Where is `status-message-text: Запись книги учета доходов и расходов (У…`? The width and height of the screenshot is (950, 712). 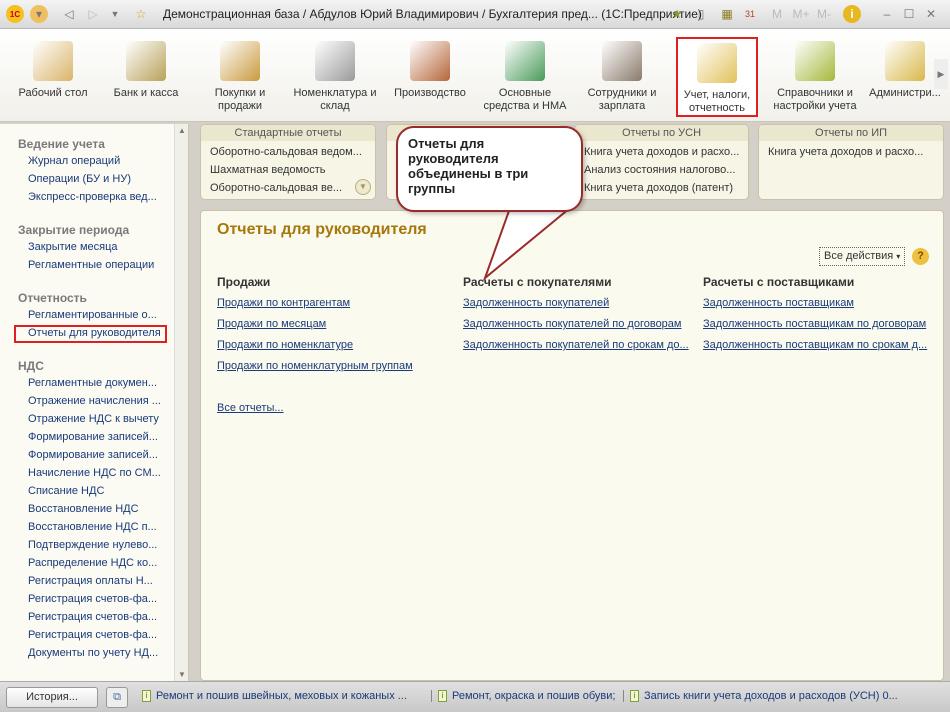
status-message-text: Запись книги учета доходов и расходов (У… is located at coordinates (771, 696).